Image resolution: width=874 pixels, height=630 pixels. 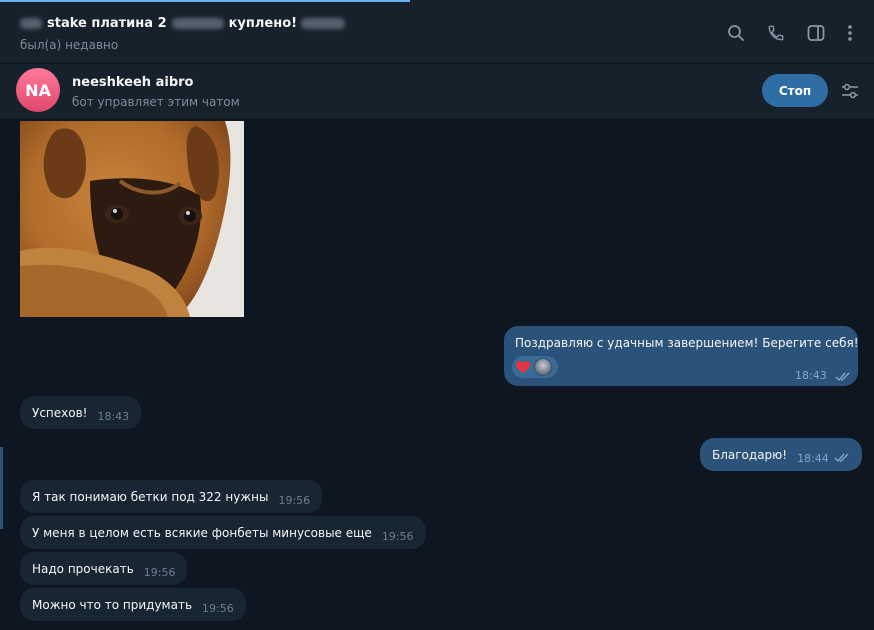 What do you see at coordinates (205, 1) in the screenshot?
I see `loading-progress-bar` at bounding box center [205, 1].